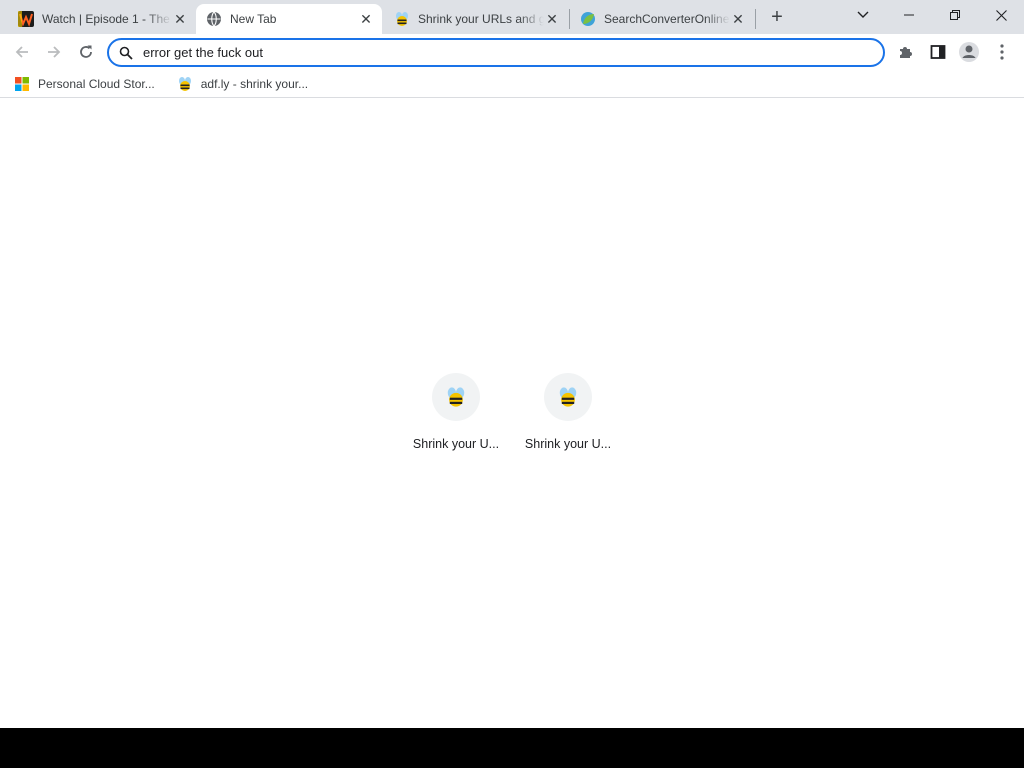 Image resolution: width=1024 pixels, height=768 pixels. Describe the element at coordinates (214, 19) in the screenshot. I see `globe-icon` at that location.